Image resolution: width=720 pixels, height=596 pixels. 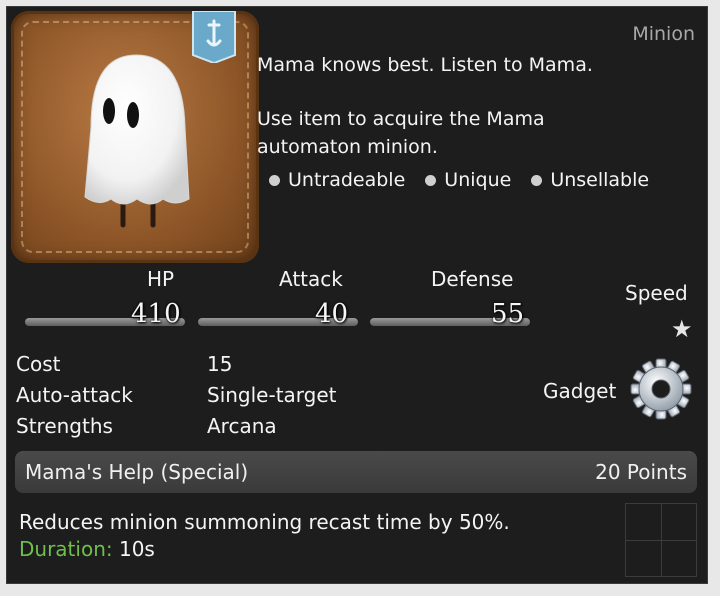 I want to click on special-action-points: 20 Points, so click(x=641, y=472).